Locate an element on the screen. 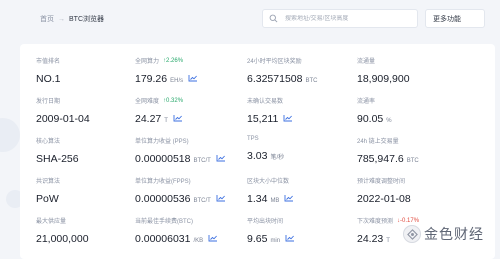 The image size is (500, 259). stat-label: 发行日期 is located at coordinates (48, 102).